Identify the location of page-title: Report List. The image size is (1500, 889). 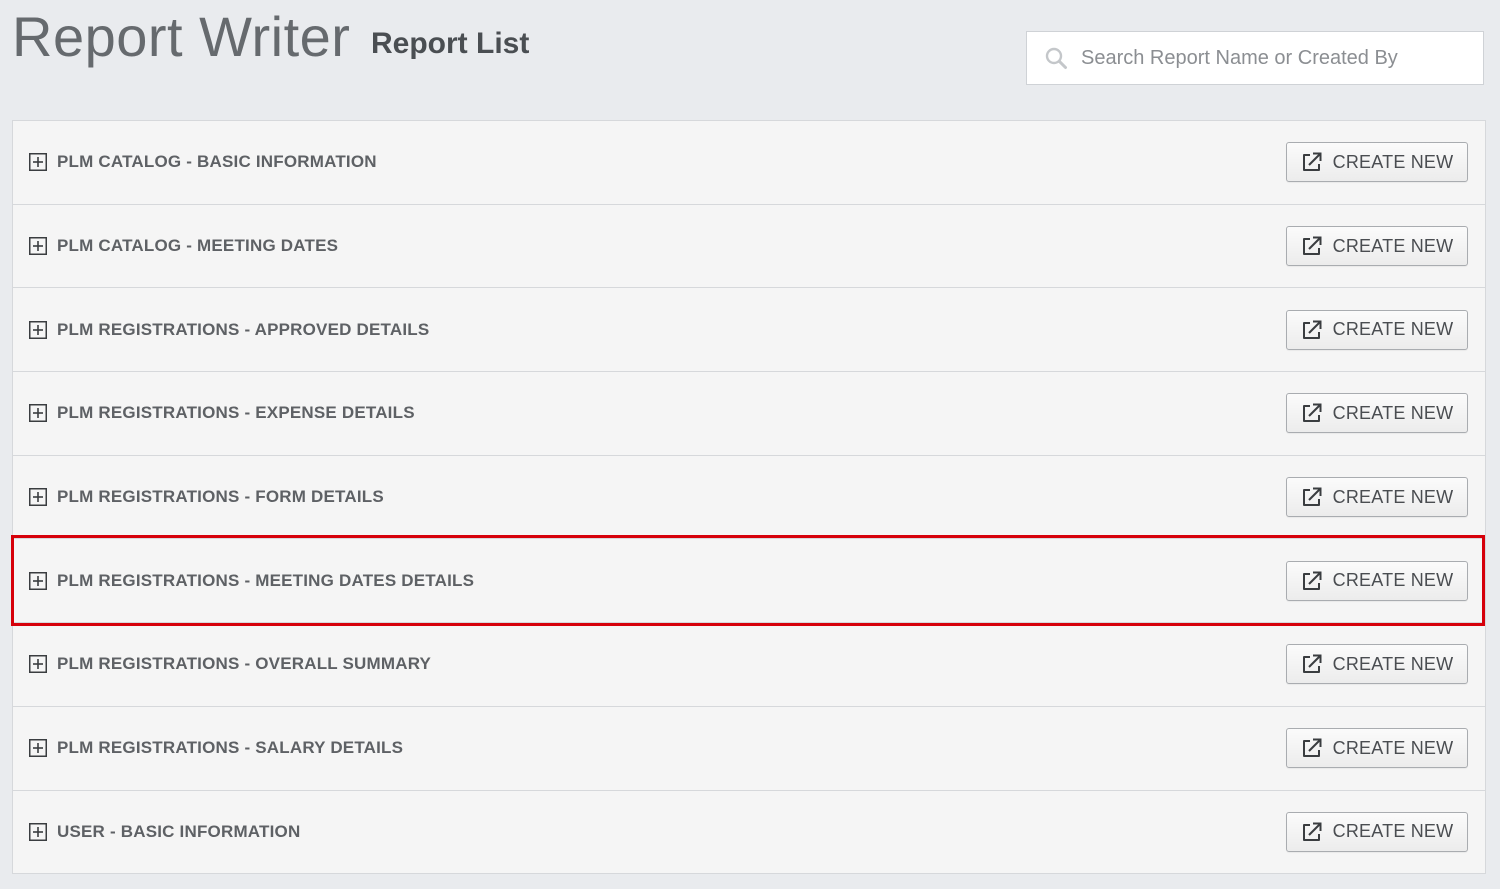
(450, 43).